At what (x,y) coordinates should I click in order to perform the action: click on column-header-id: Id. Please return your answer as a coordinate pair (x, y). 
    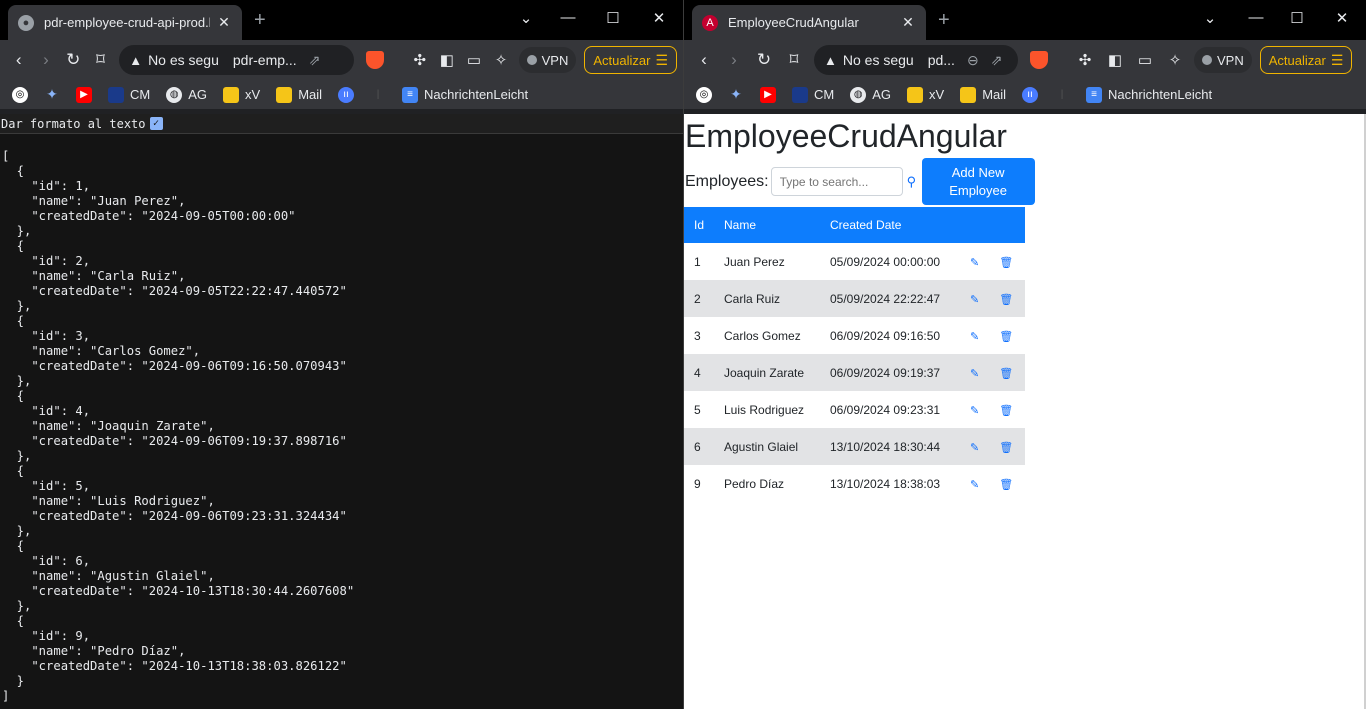
    Looking at the image, I should click on (699, 225).